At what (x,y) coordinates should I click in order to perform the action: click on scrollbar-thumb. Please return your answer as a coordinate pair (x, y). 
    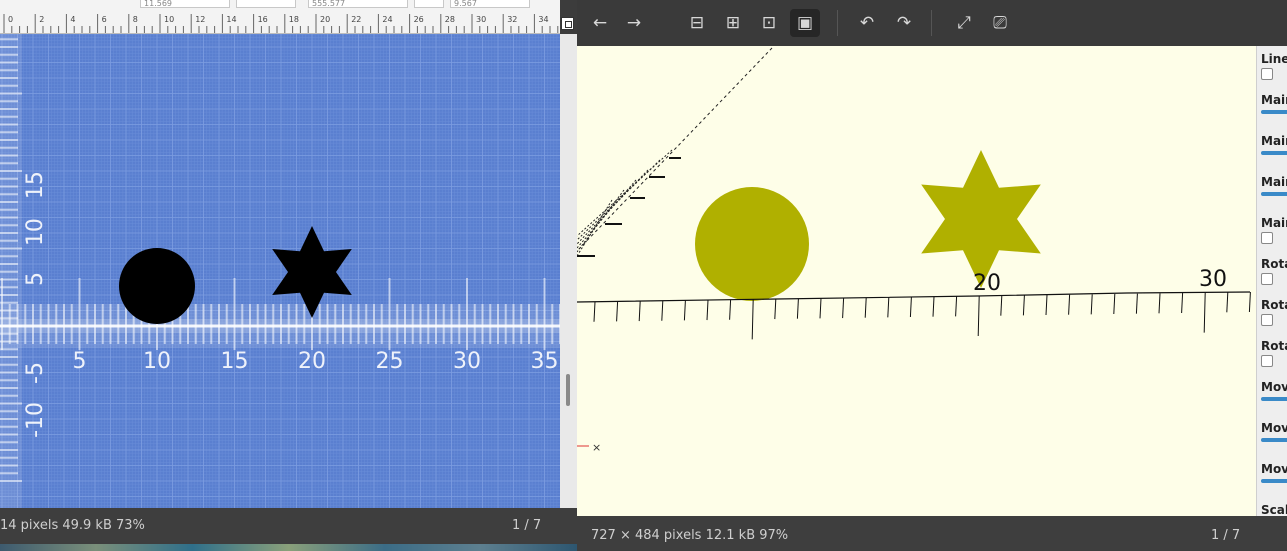
    Looking at the image, I should click on (568, 390).